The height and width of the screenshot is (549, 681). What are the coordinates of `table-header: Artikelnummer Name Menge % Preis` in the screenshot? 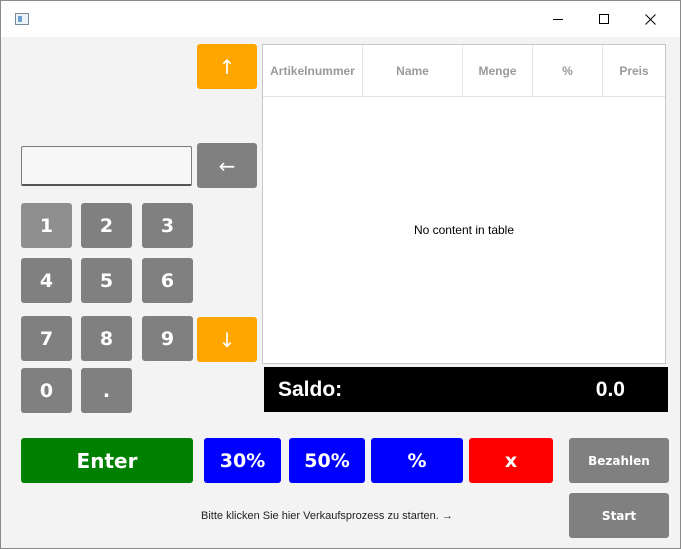 It's located at (464, 71).